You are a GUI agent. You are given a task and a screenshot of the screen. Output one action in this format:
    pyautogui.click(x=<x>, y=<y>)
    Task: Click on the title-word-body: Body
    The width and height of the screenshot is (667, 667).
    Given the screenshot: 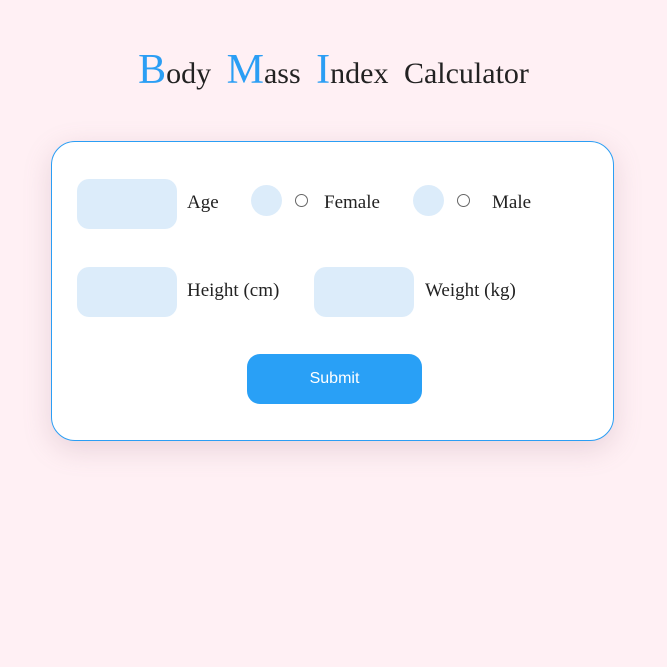 What is the action you would take?
    pyautogui.click(x=175, y=70)
    